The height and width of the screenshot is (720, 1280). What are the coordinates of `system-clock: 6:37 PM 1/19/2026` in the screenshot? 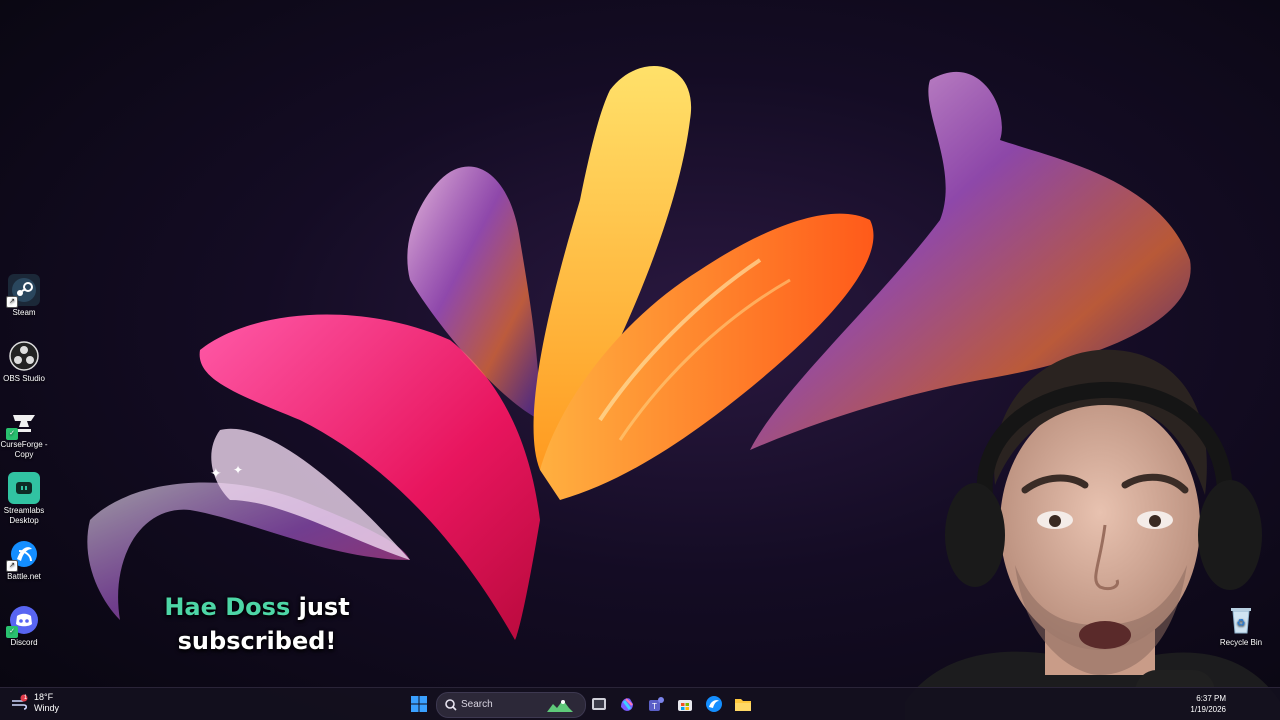 It's located at (1208, 704).